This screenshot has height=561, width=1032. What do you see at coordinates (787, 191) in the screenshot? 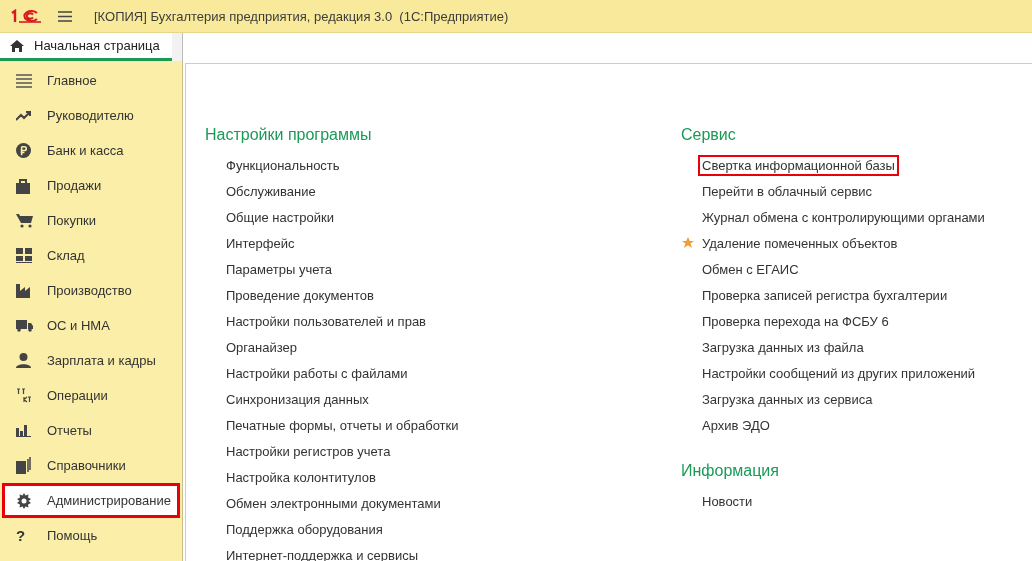
I see `menu-link: Перейти в облачный сервис` at bounding box center [787, 191].